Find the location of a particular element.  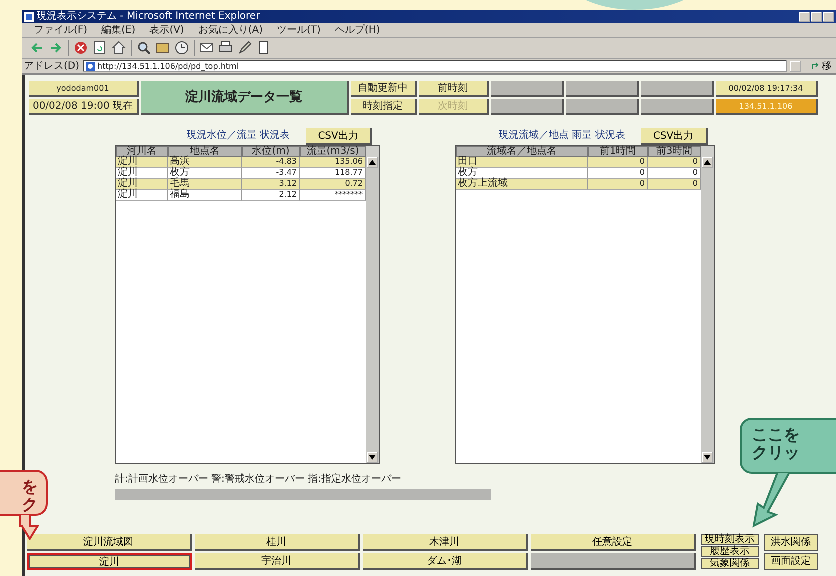

table-cell: 枚方上流域 is located at coordinates (522, 184).